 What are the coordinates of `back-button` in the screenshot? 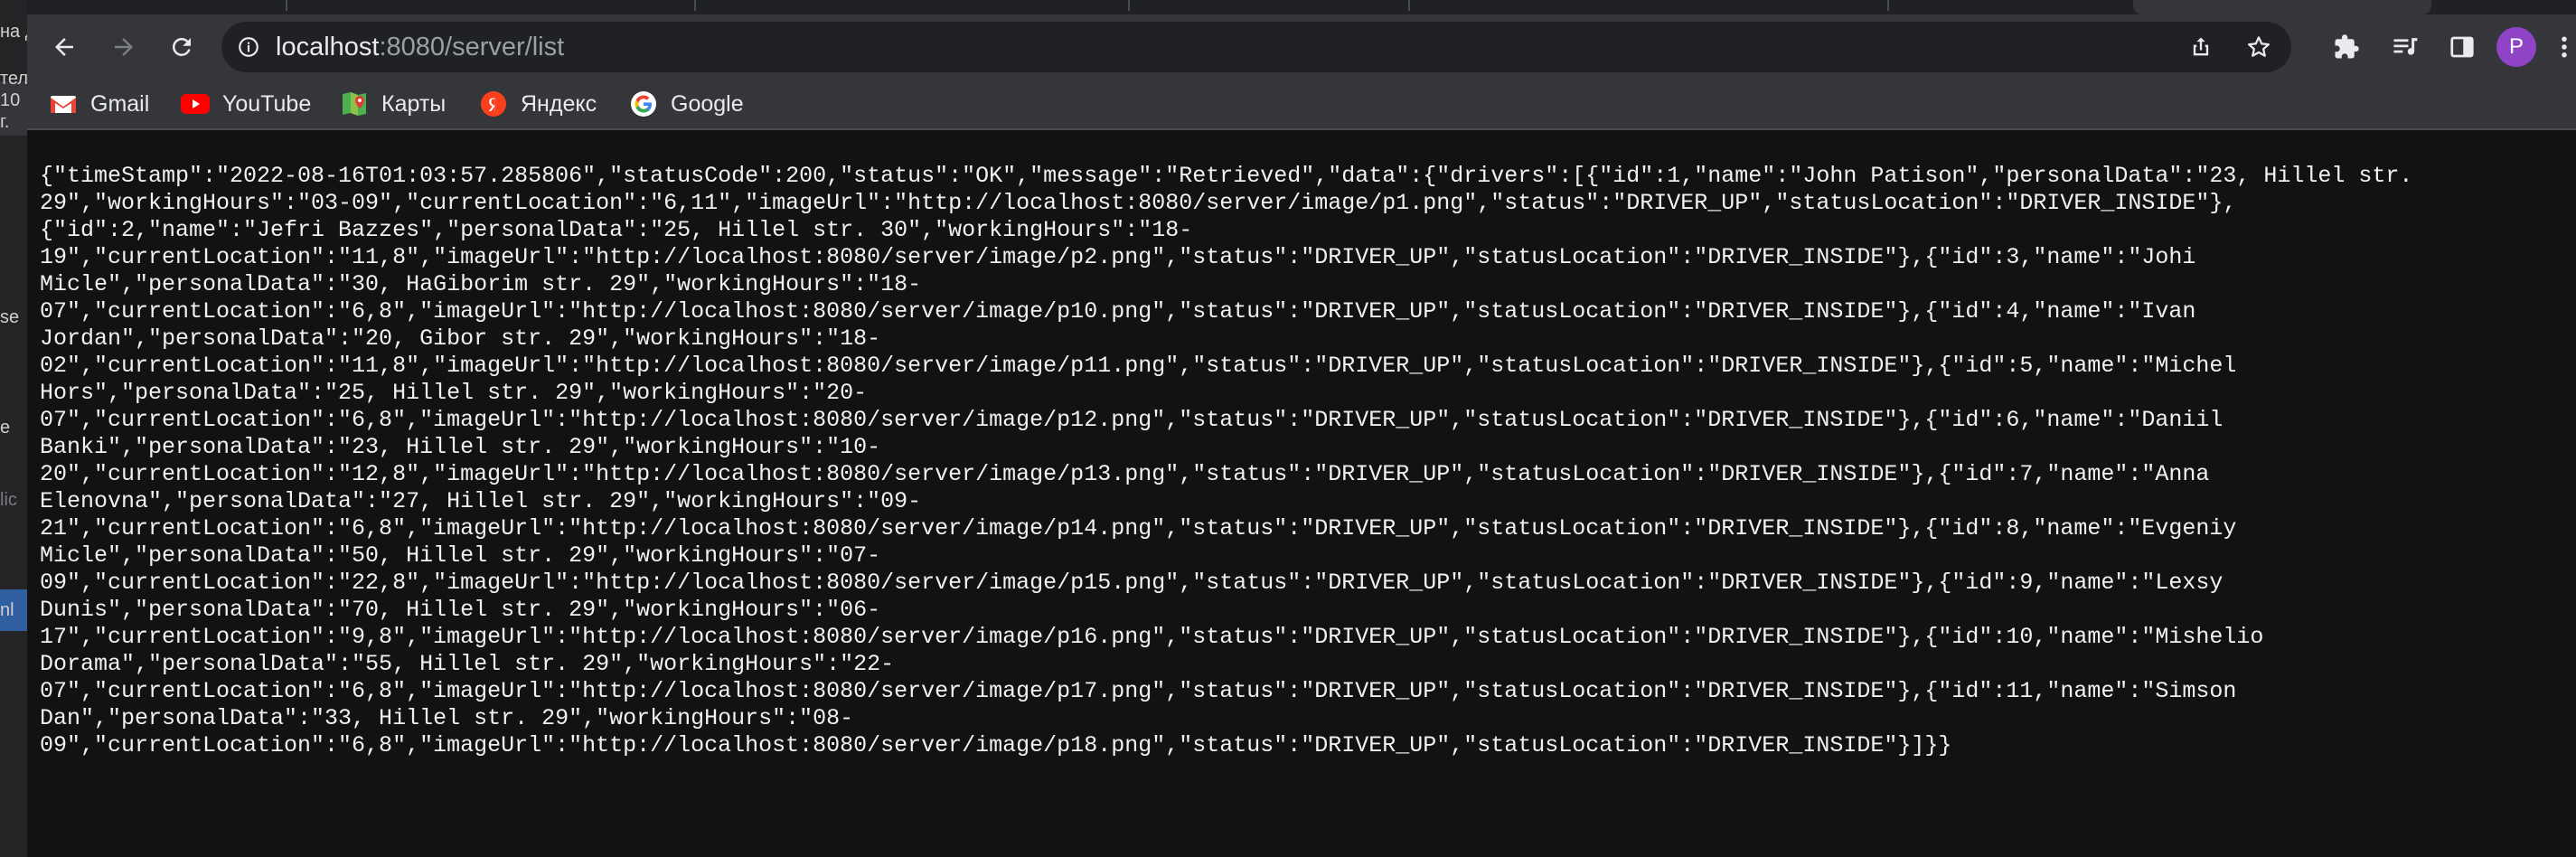 It's located at (64, 47).